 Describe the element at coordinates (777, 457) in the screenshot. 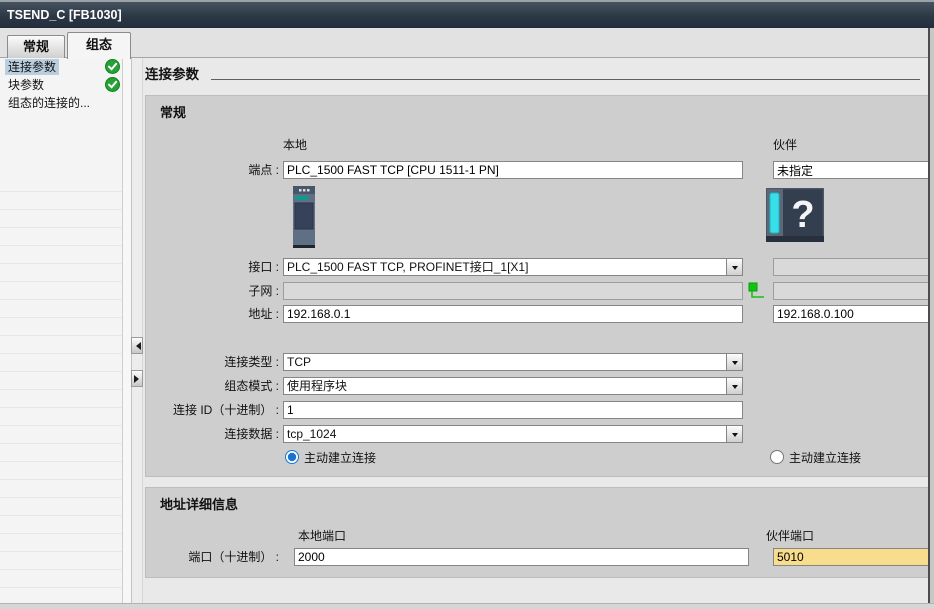

I see `partner-active-connection-radio` at that location.